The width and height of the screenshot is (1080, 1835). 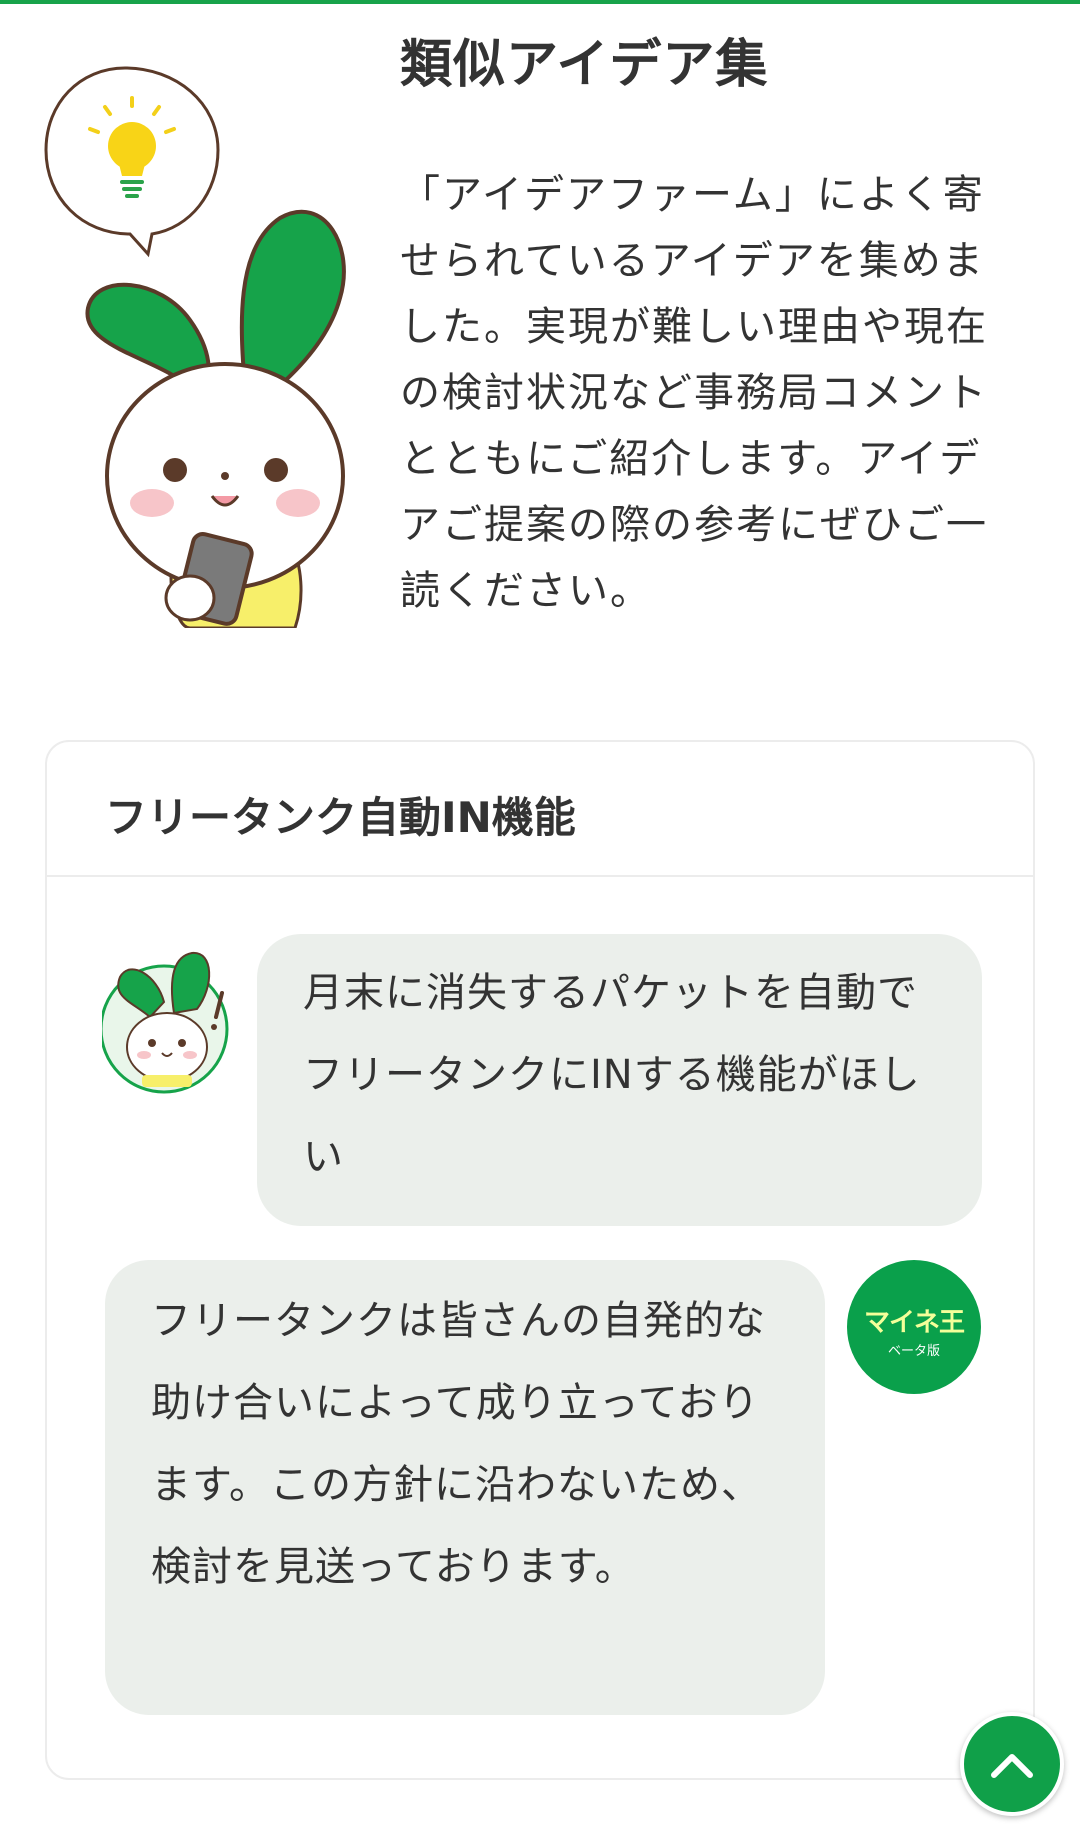 I want to click on idea-card-title: フリータンク自動IN機能, so click(x=340, y=817).